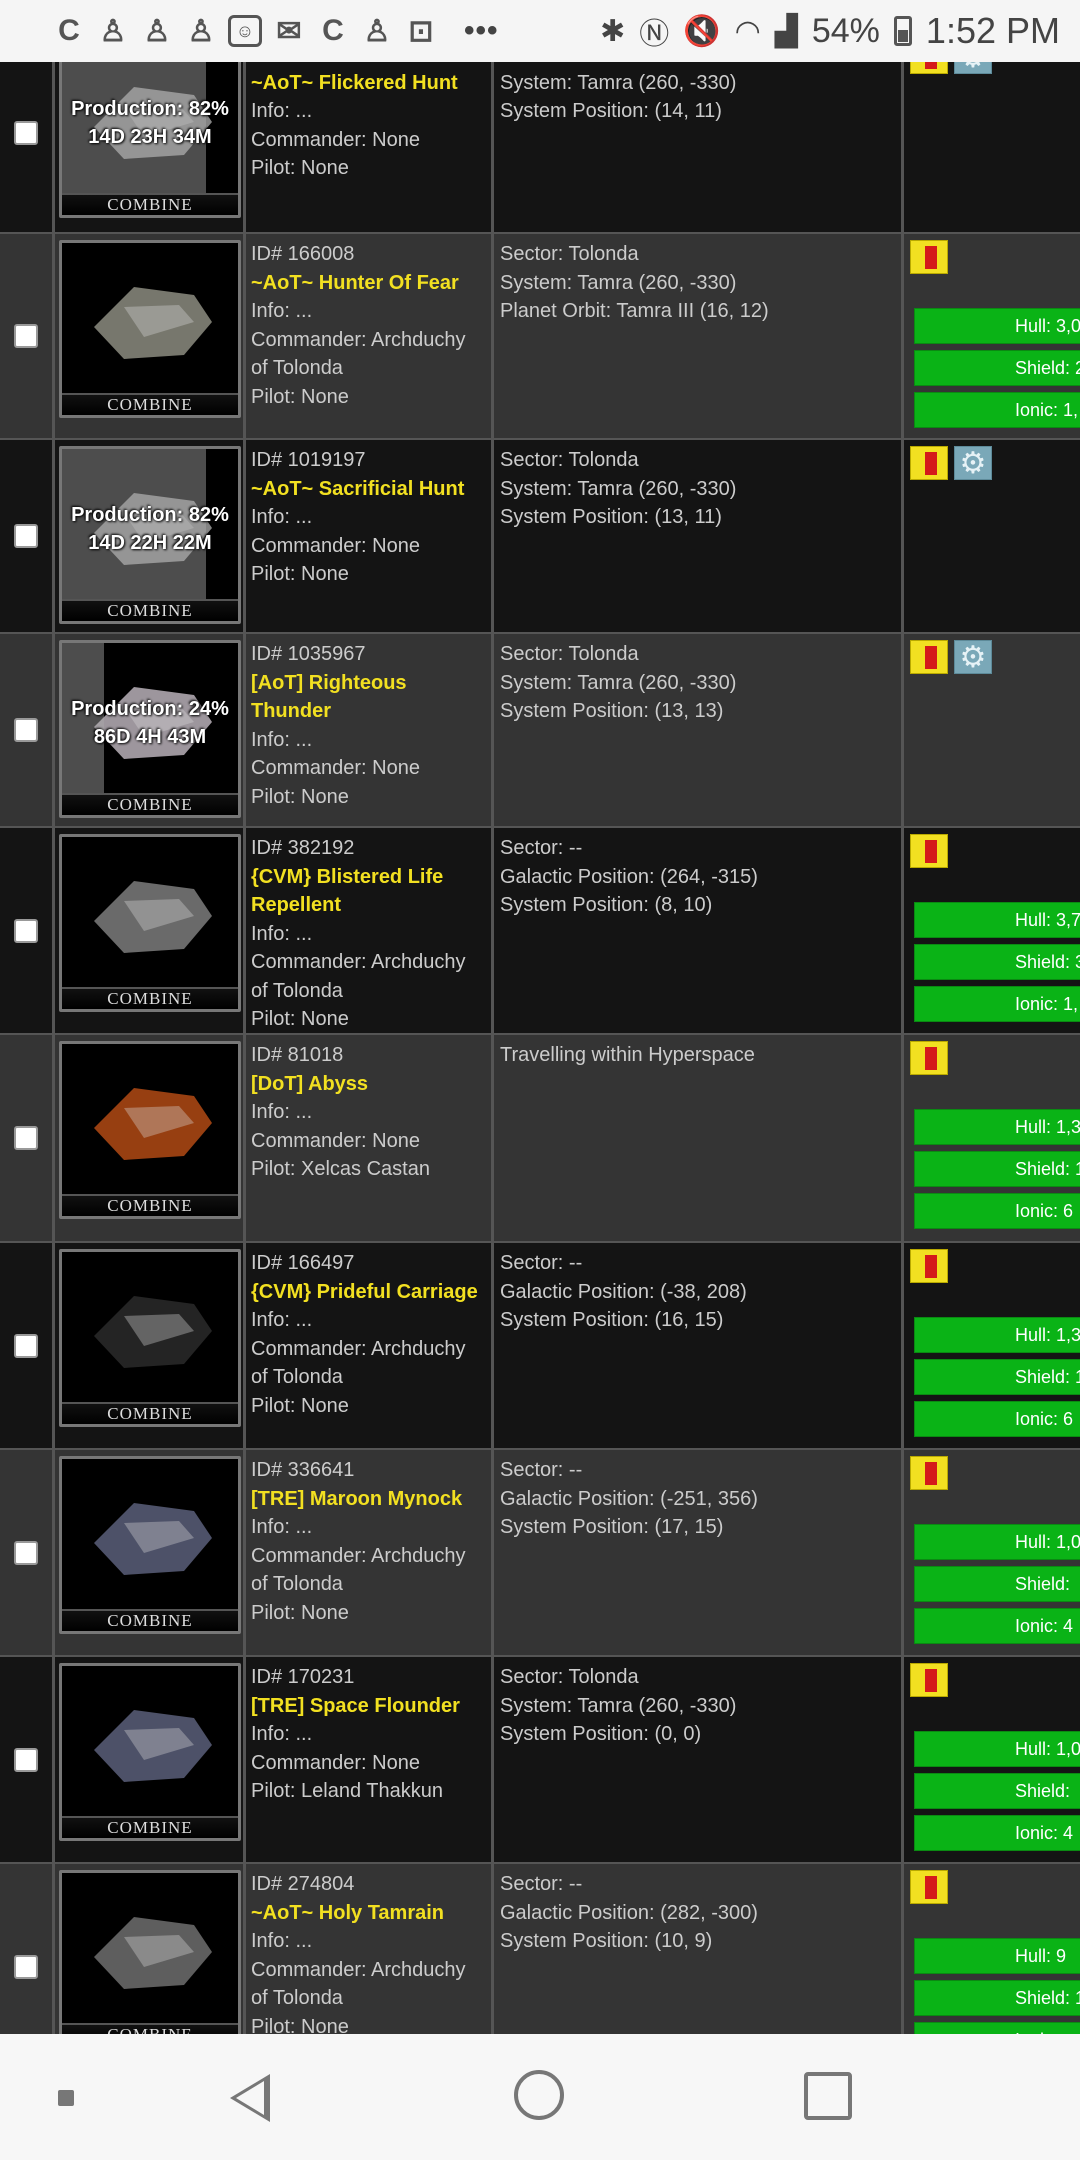 The width and height of the screenshot is (1080, 2160). I want to click on status-cell: Hull: 9 Shield: 1 Ionic:, so click(992, 1949).